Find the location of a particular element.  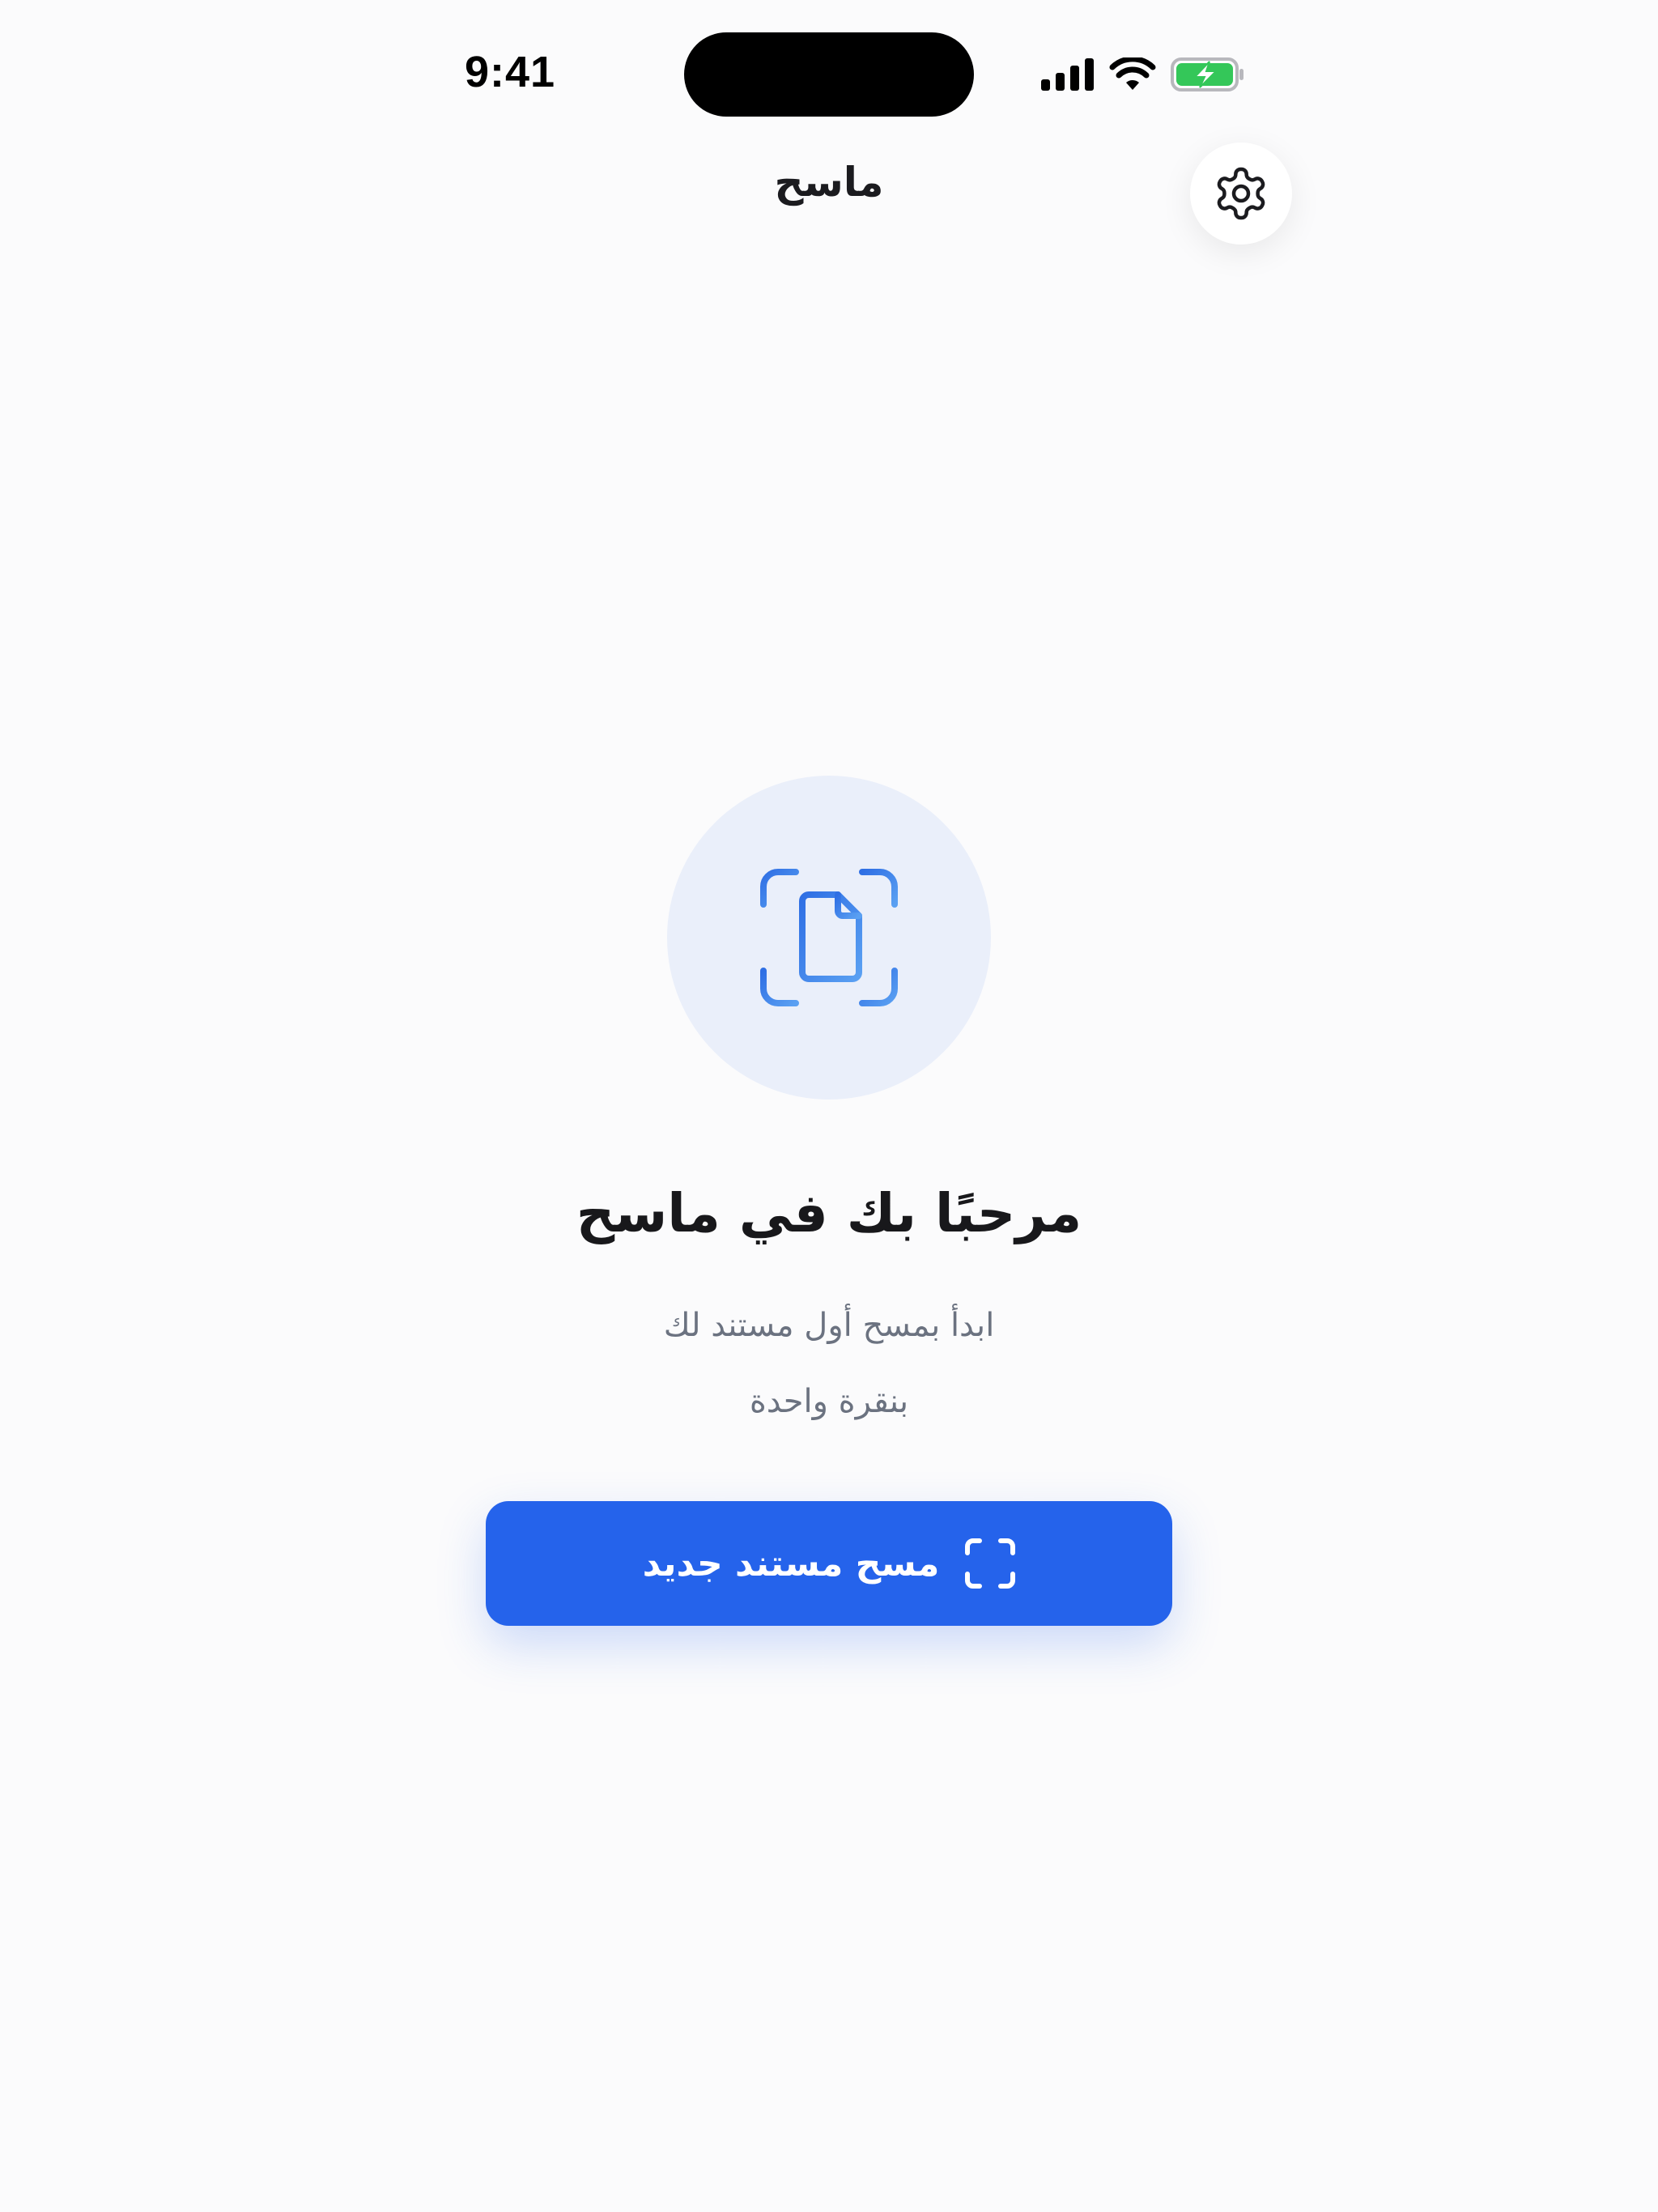

welcome-subtitle-line-1: ابدأ بمسح أول مستند لك is located at coordinates (829, 1326).